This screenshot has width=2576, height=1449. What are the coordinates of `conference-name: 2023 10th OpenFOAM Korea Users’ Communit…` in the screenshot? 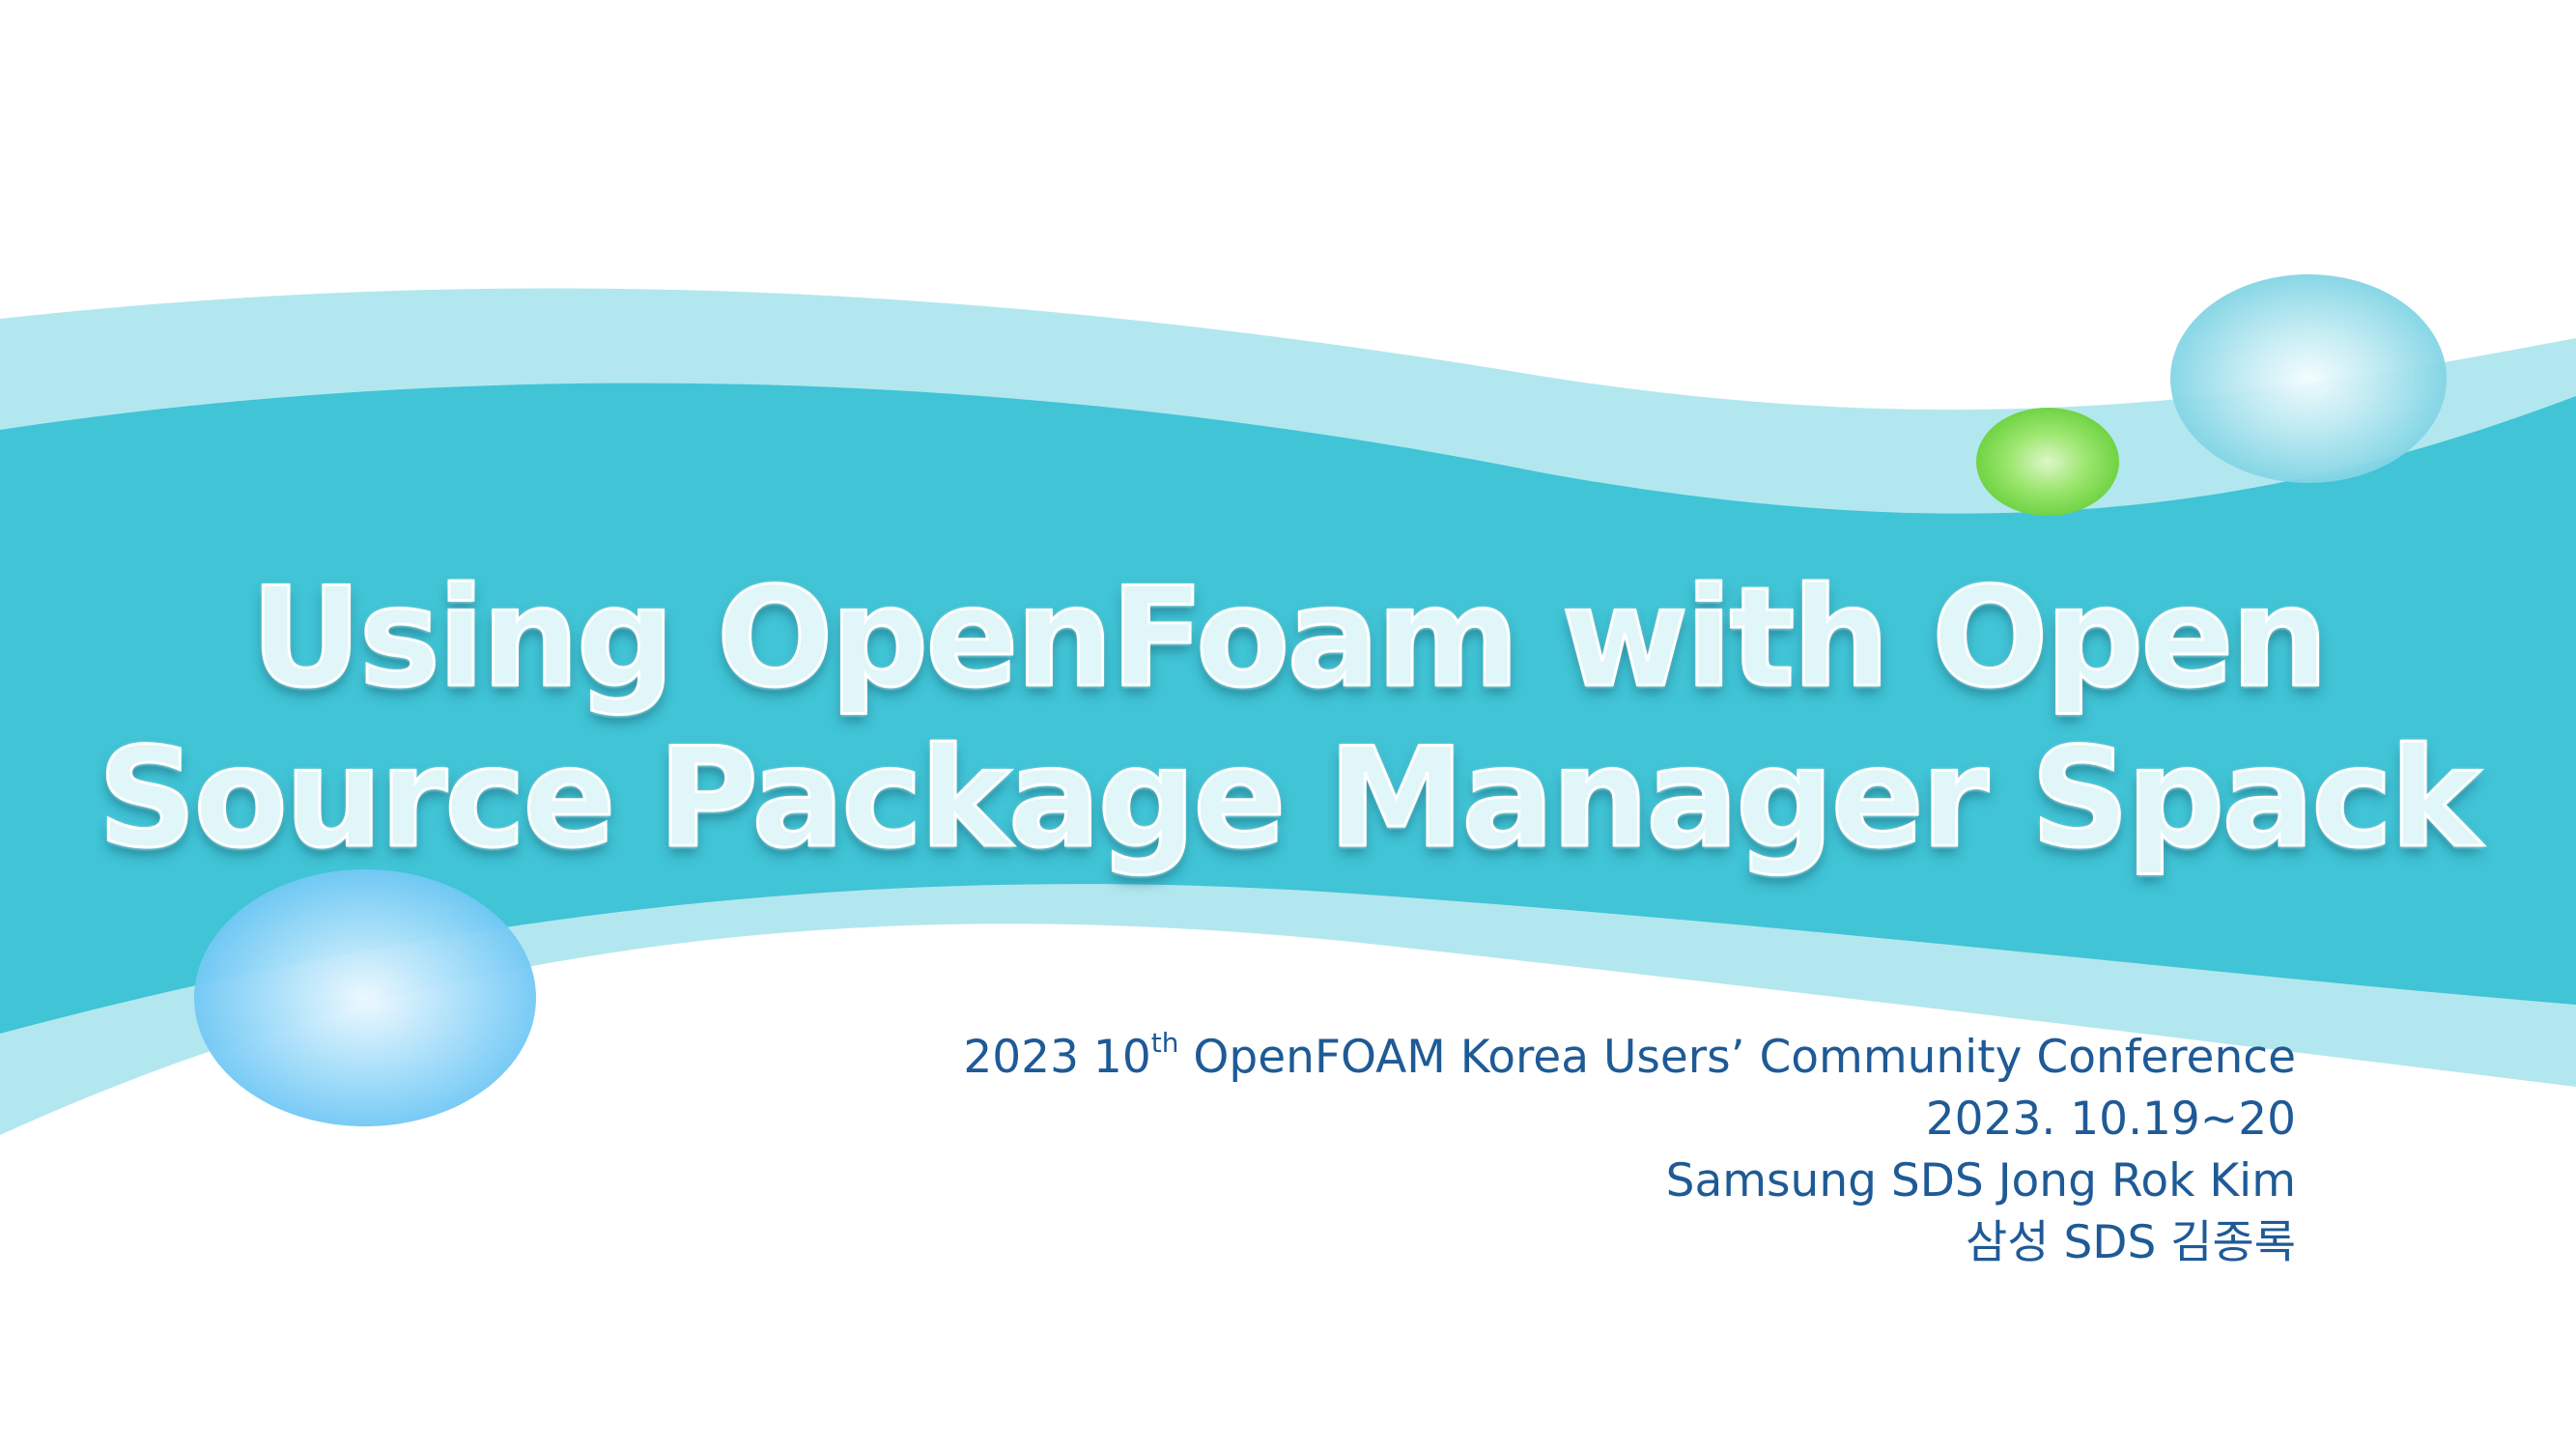 It's located at (1629, 1058).